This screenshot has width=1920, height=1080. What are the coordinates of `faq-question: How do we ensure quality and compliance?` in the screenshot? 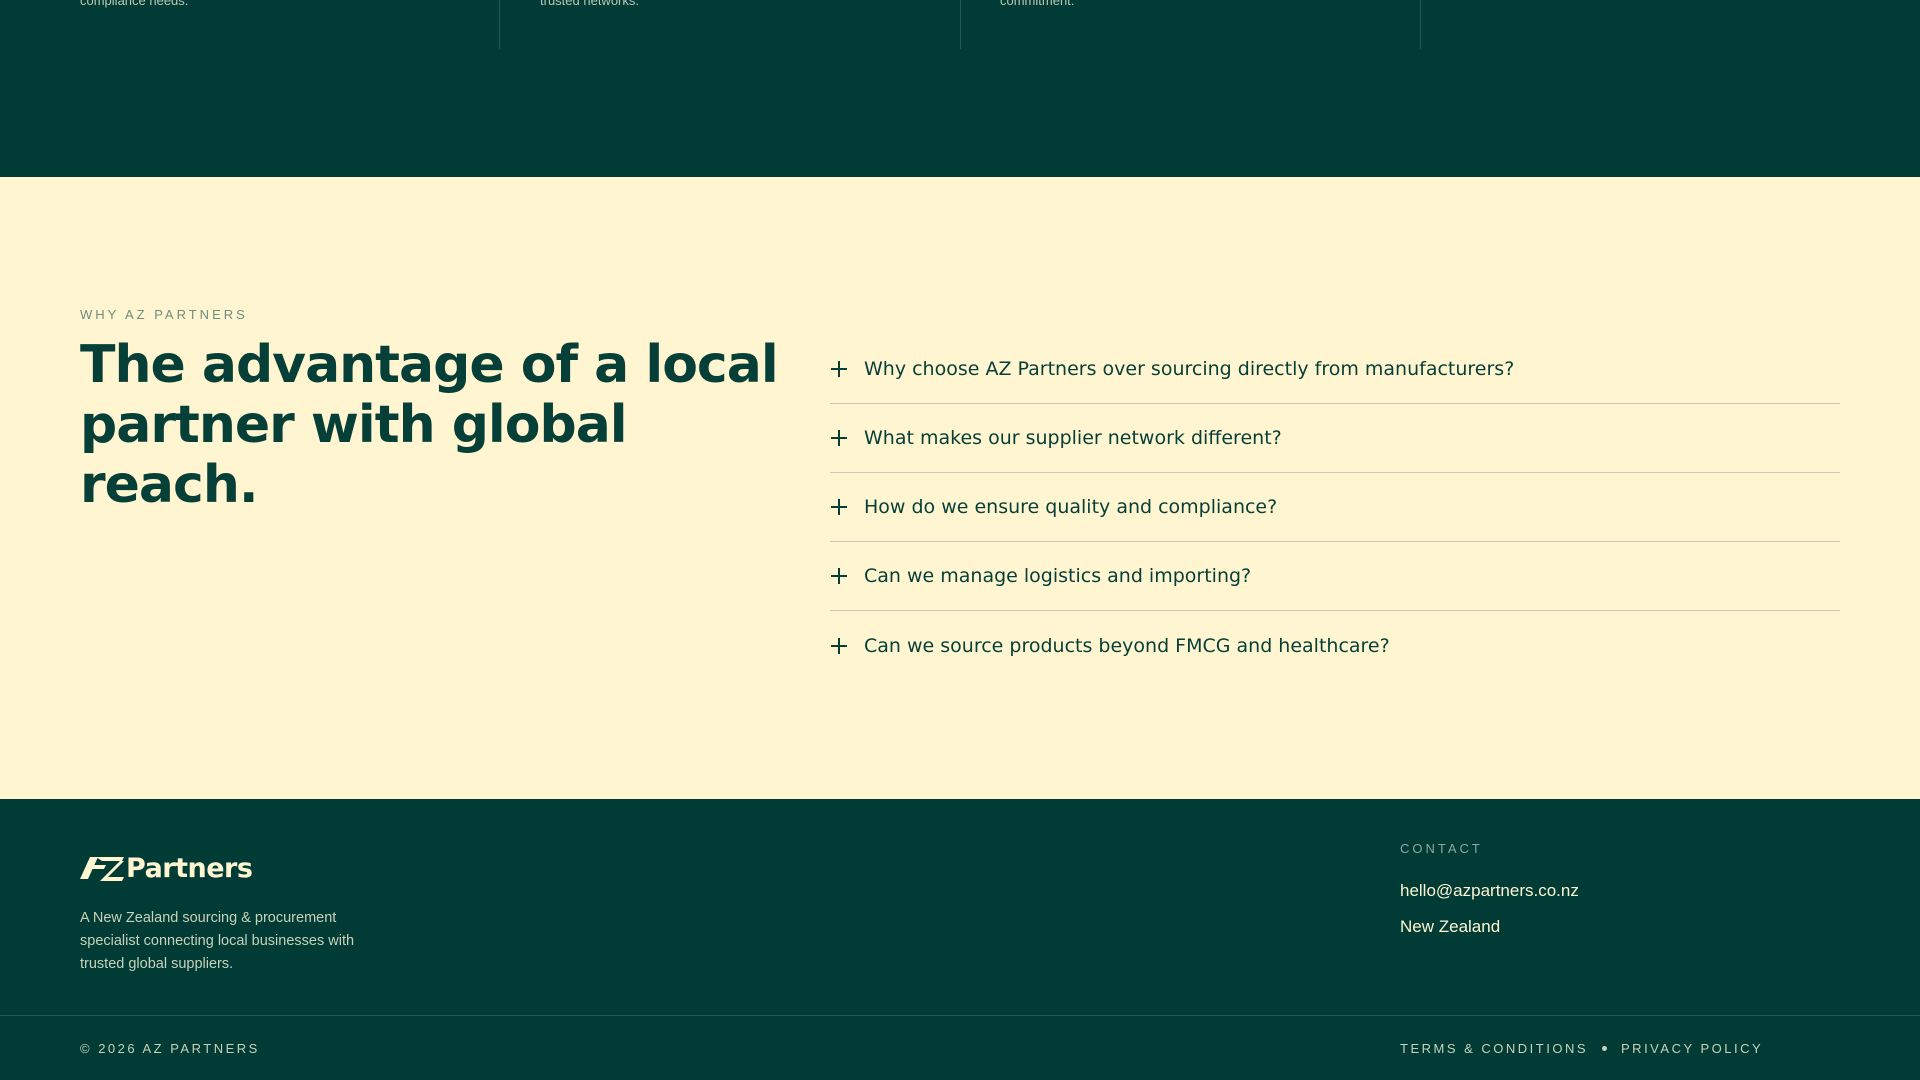 It's located at (1071, 507).